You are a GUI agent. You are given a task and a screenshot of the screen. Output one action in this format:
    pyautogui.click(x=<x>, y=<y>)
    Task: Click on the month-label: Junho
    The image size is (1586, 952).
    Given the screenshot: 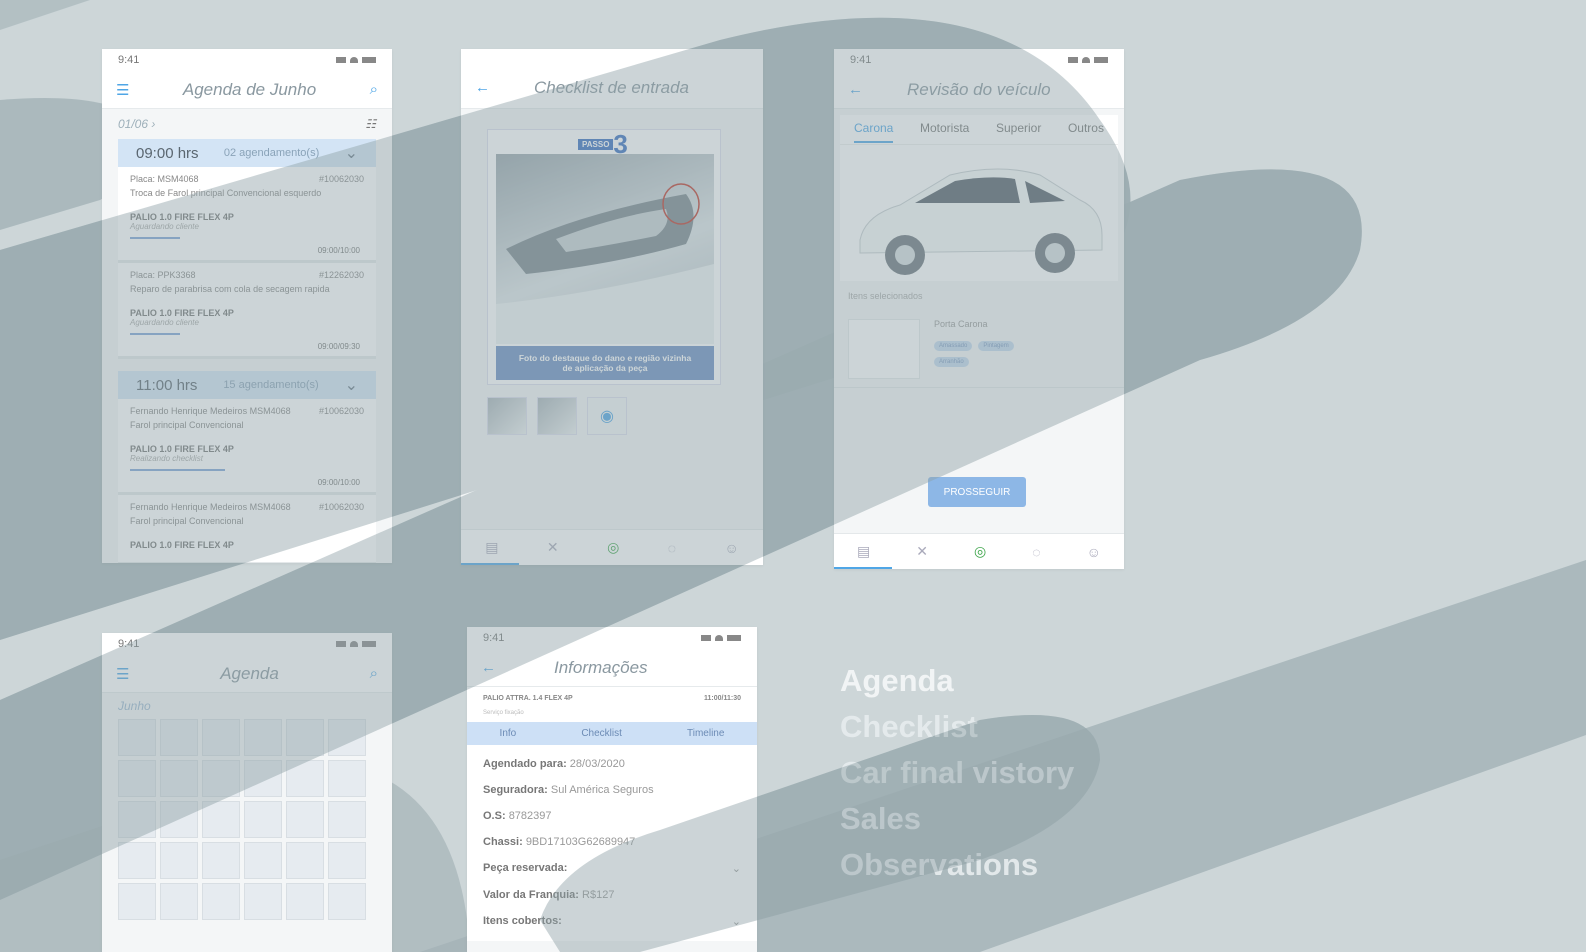 What is the action you would take?
    pyautogui.click(x=134, y=706)
    